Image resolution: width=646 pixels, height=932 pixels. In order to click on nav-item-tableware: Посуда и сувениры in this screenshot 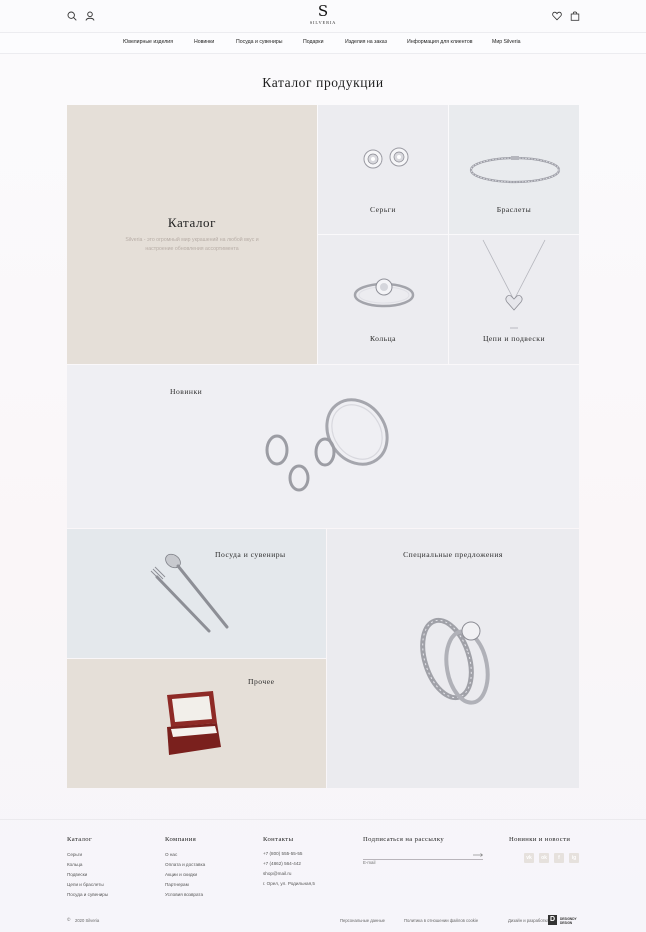, I will do `click(259, 42)`.